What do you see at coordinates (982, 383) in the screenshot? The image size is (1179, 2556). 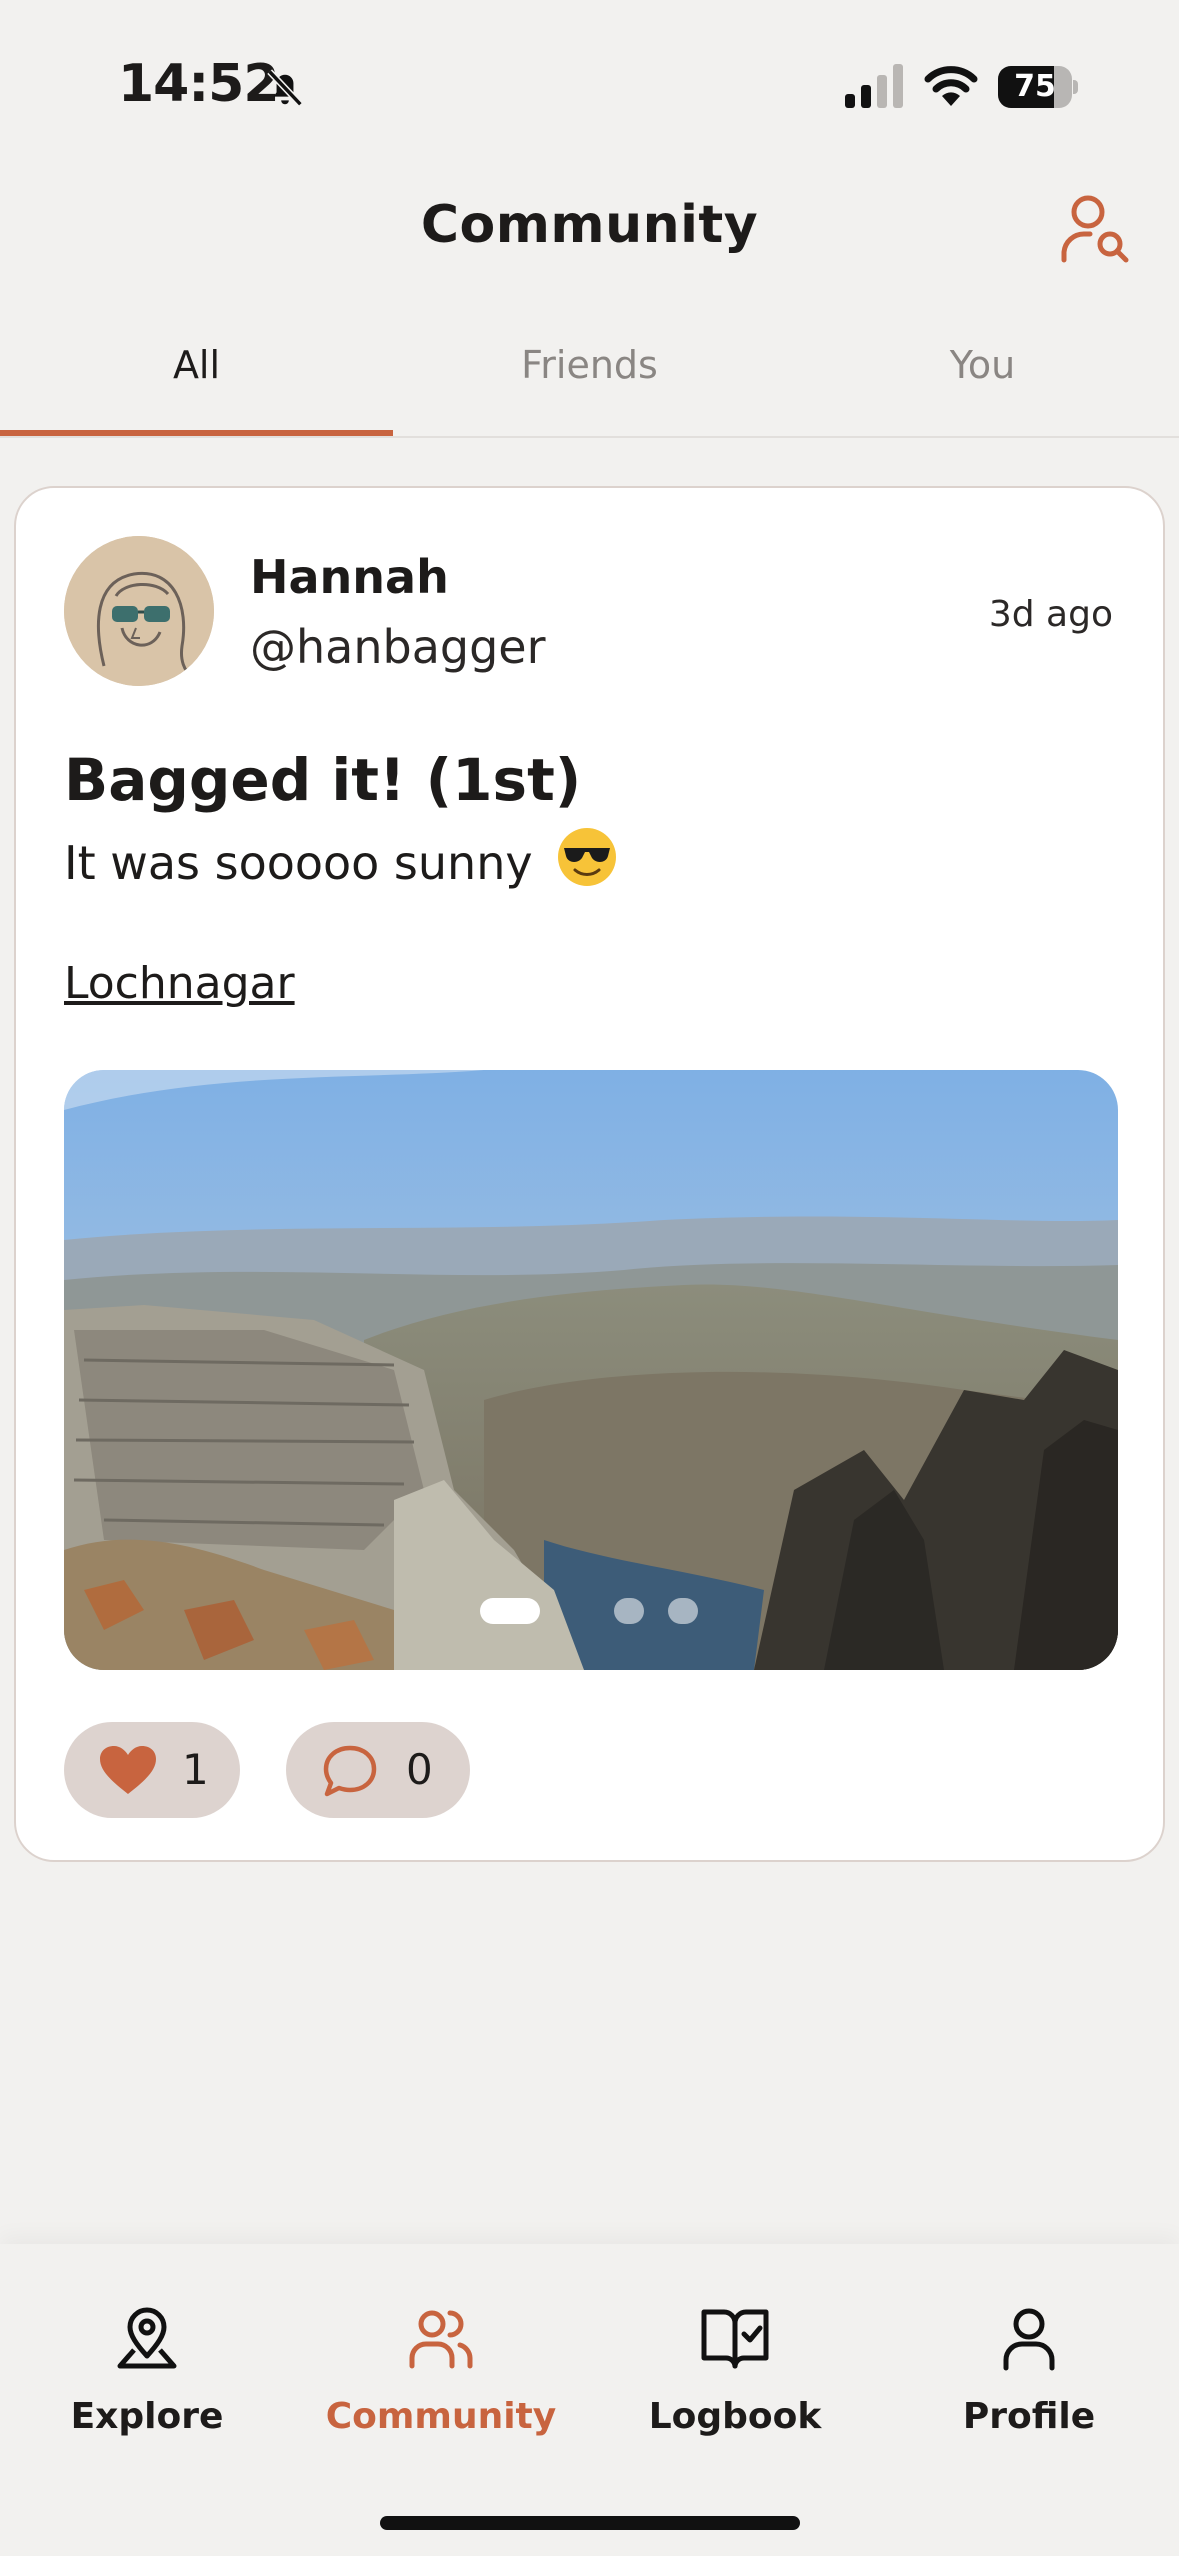 I see `tab-you: You` at bounding box center [982, 383].